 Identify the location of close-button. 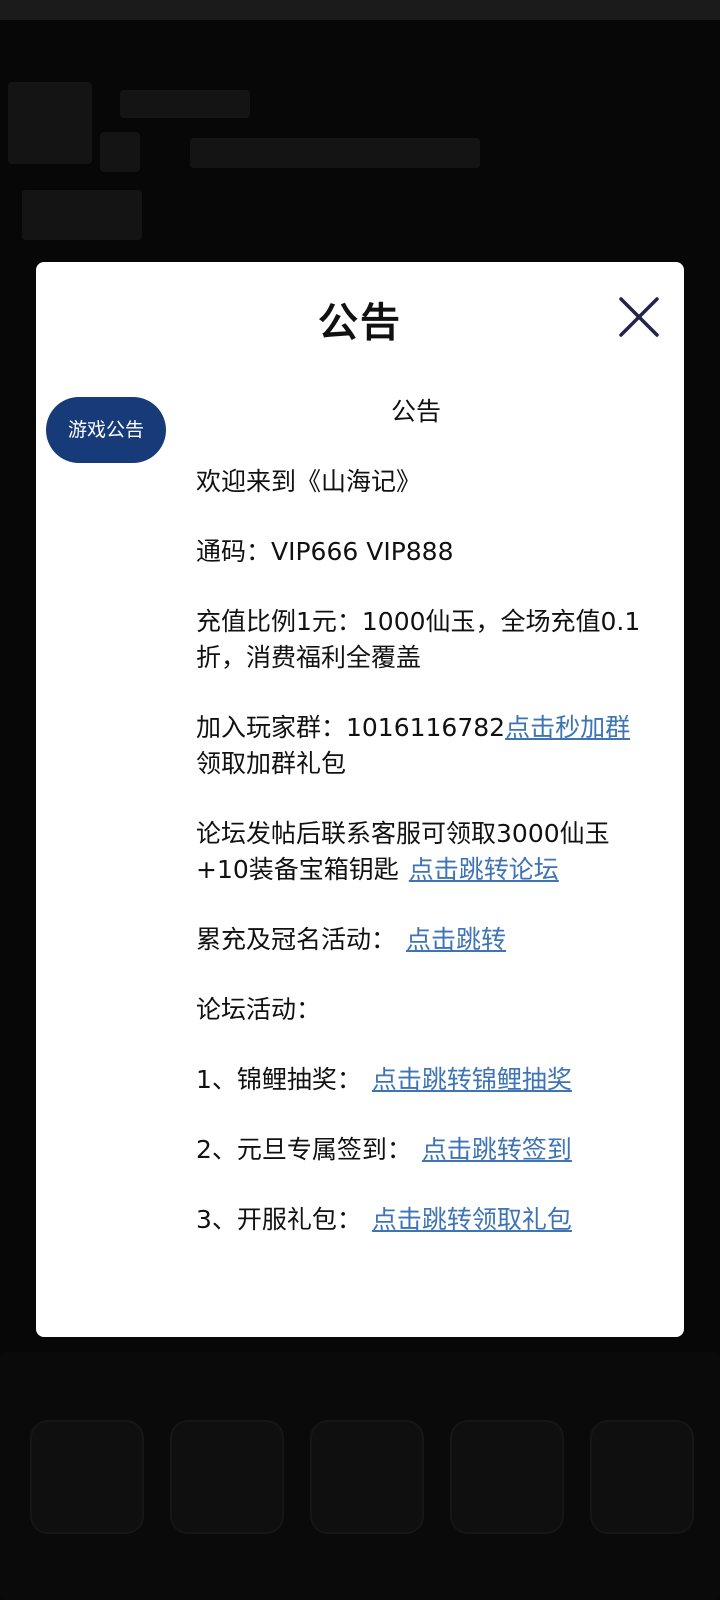
(639, 317).